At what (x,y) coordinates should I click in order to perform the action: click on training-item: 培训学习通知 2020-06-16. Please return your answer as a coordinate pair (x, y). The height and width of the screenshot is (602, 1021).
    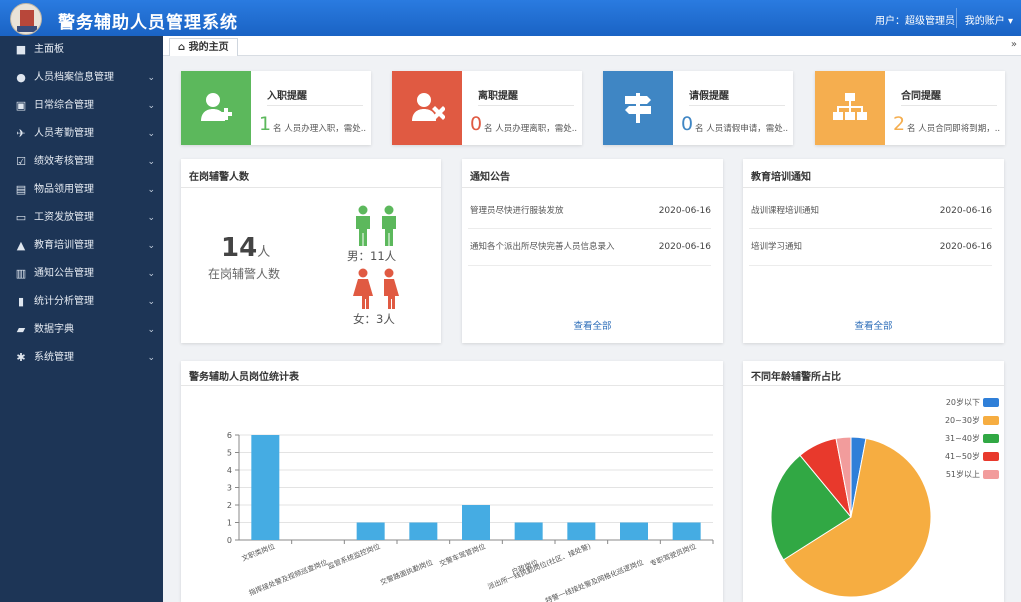
    Looking at the image, I should click on (871, 247).